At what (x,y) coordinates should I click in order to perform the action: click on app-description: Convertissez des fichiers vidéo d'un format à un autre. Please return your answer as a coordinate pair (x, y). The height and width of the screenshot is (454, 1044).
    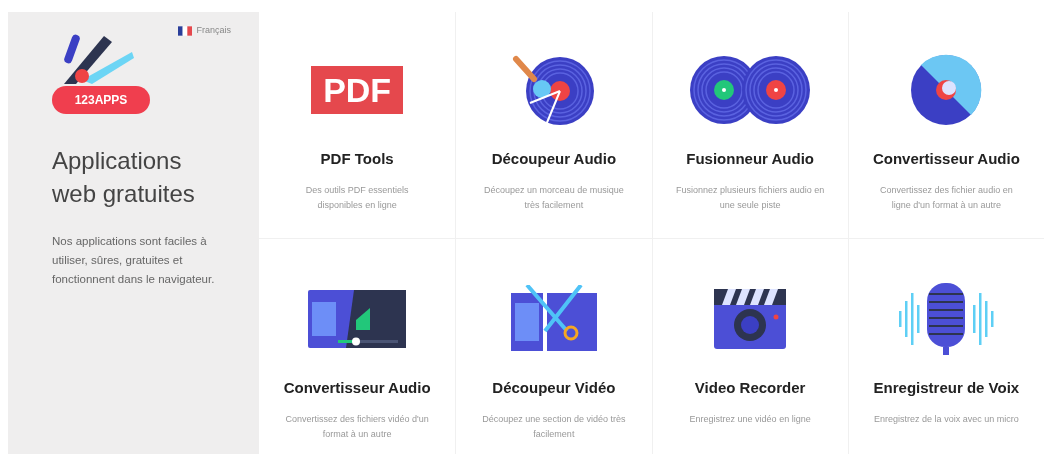
    Looking at the image, I should click on (357, 426).